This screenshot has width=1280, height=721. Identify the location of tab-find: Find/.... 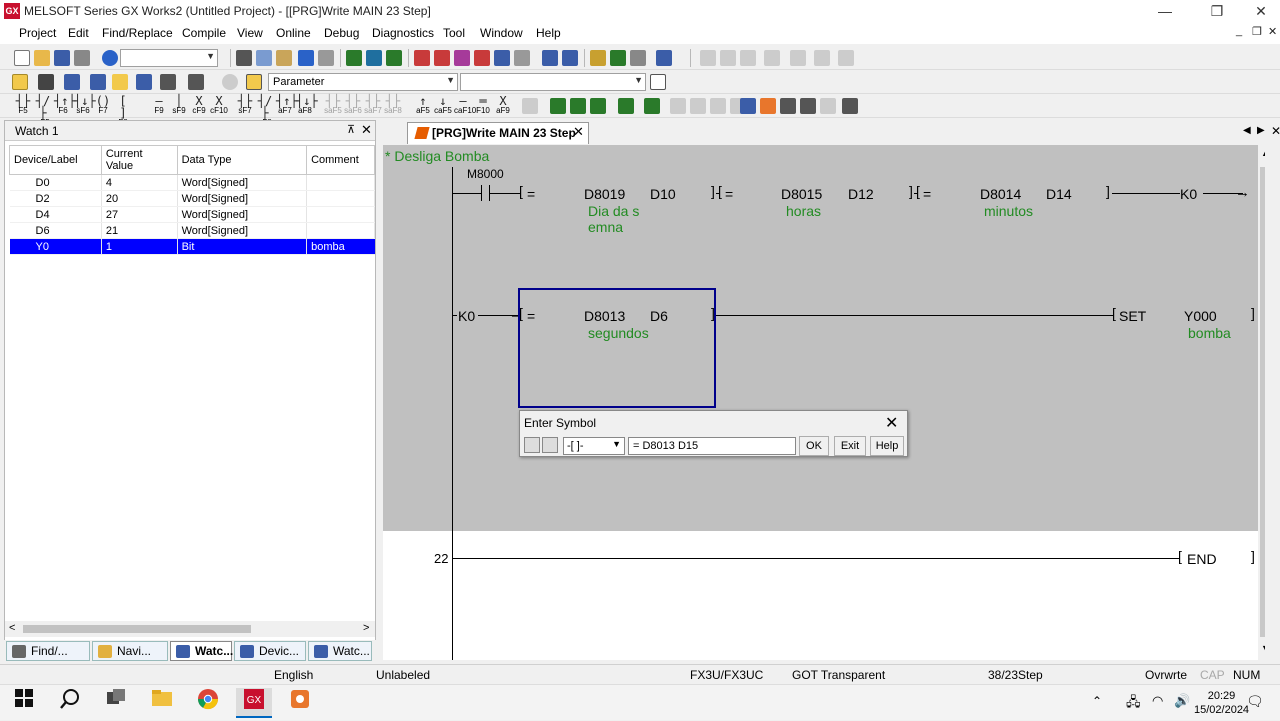
(48, 651).